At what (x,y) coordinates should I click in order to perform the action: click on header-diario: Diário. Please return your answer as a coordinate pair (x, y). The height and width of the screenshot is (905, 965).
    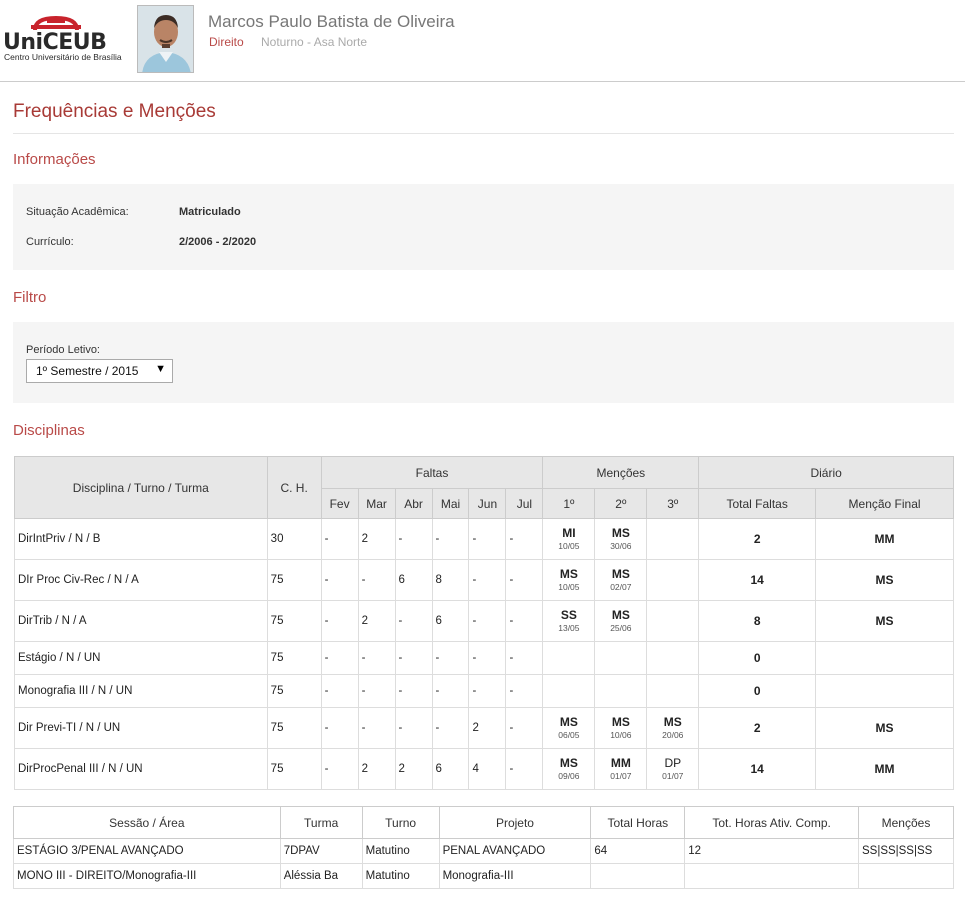
    Looking at the image, I should click on (826, 472).